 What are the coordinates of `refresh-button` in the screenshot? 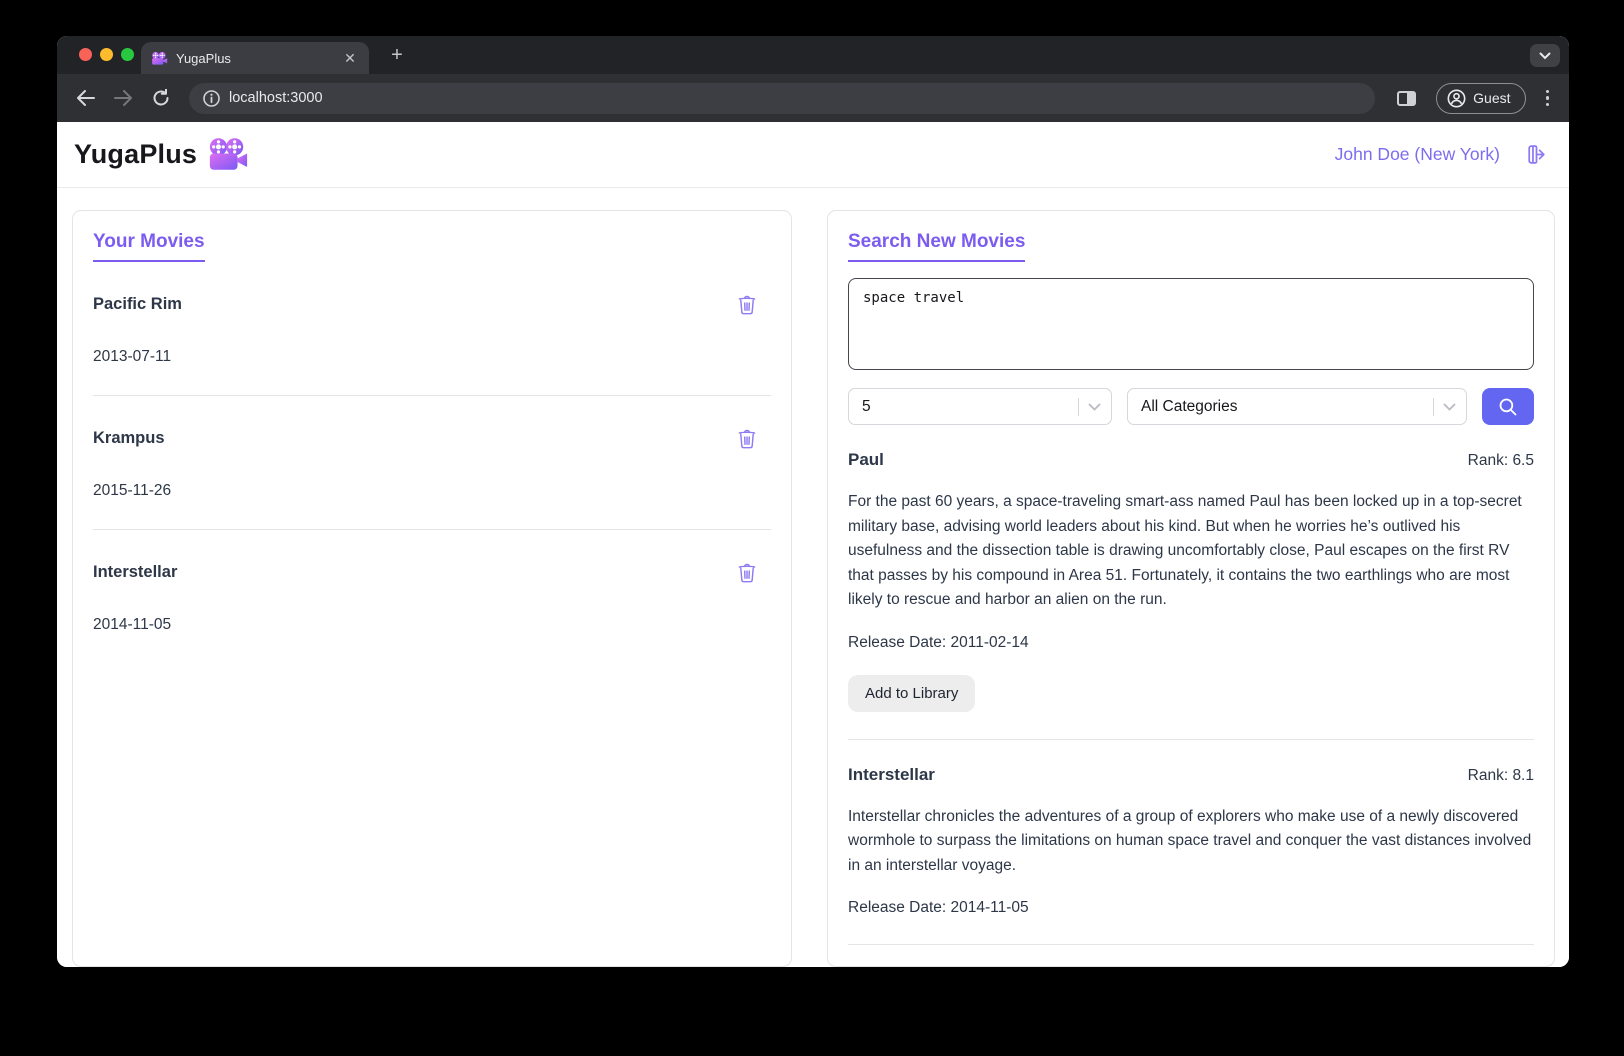 It's located at (161, 98).